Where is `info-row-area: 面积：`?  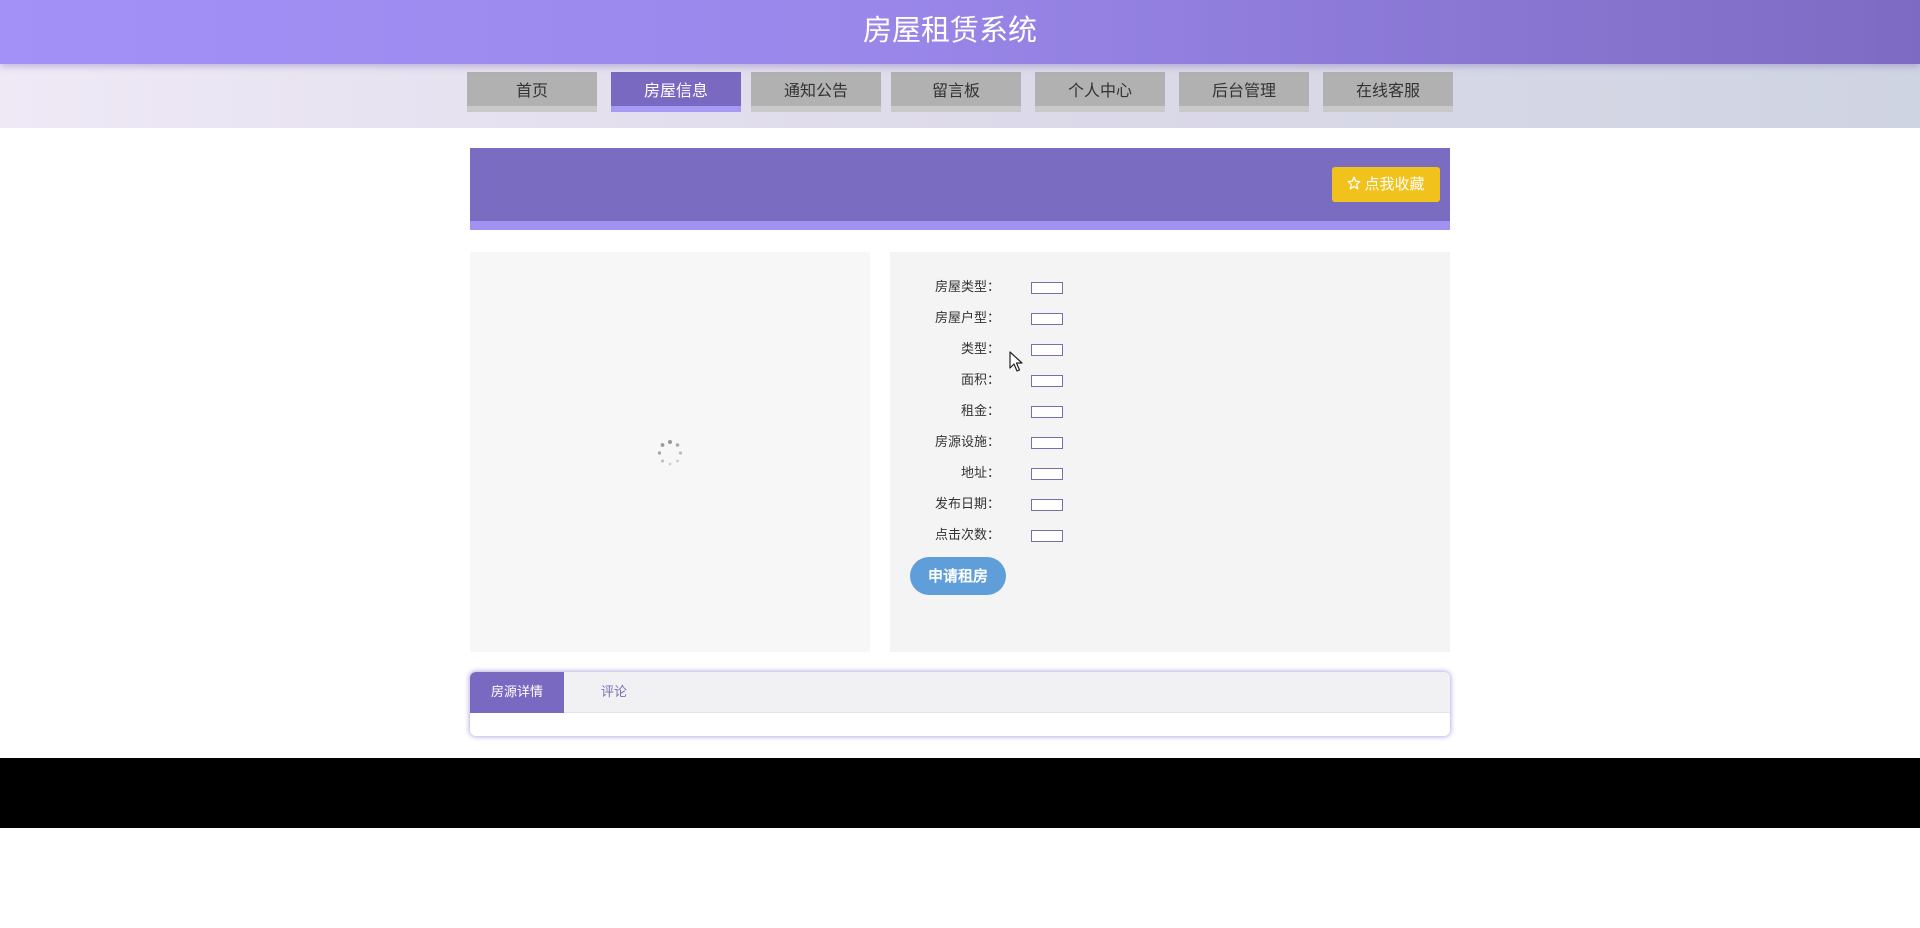
info-row-area: 面积： is located at coordinates (1060, 381).